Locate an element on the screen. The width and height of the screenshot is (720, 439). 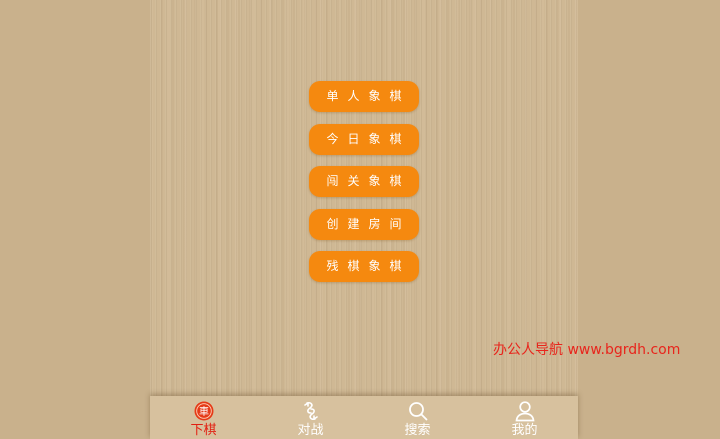
tab-battle: 对战 is located at coordinates (310, 417).